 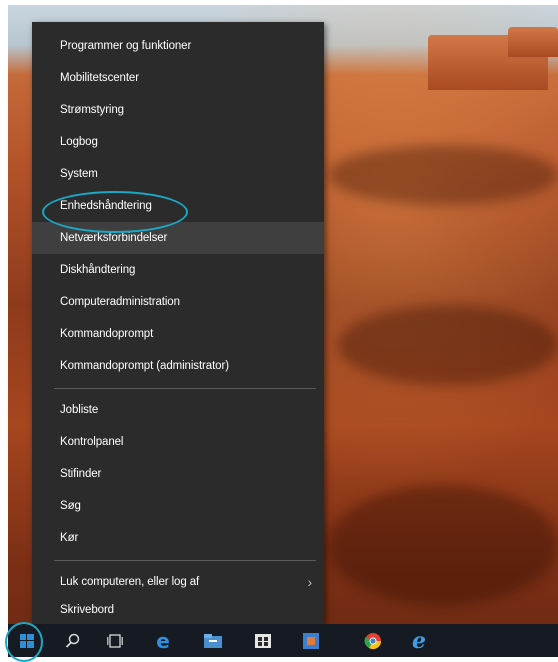 I want to click on search-icon, so click(x=73, y=640).